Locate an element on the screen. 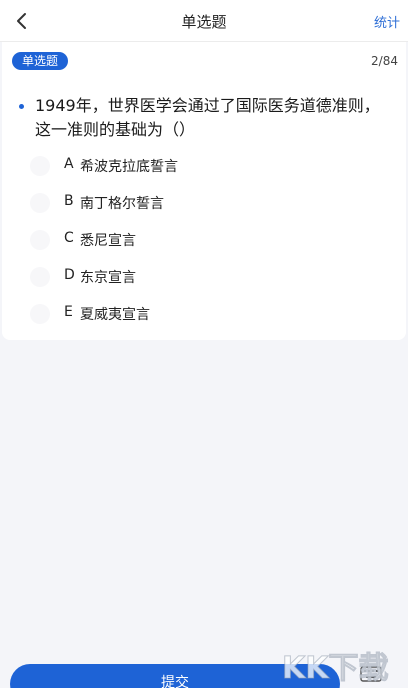 This screenshot has height=688, width=408. option-e: E 夏威夷宣言 is located at coordinates (200, 314).